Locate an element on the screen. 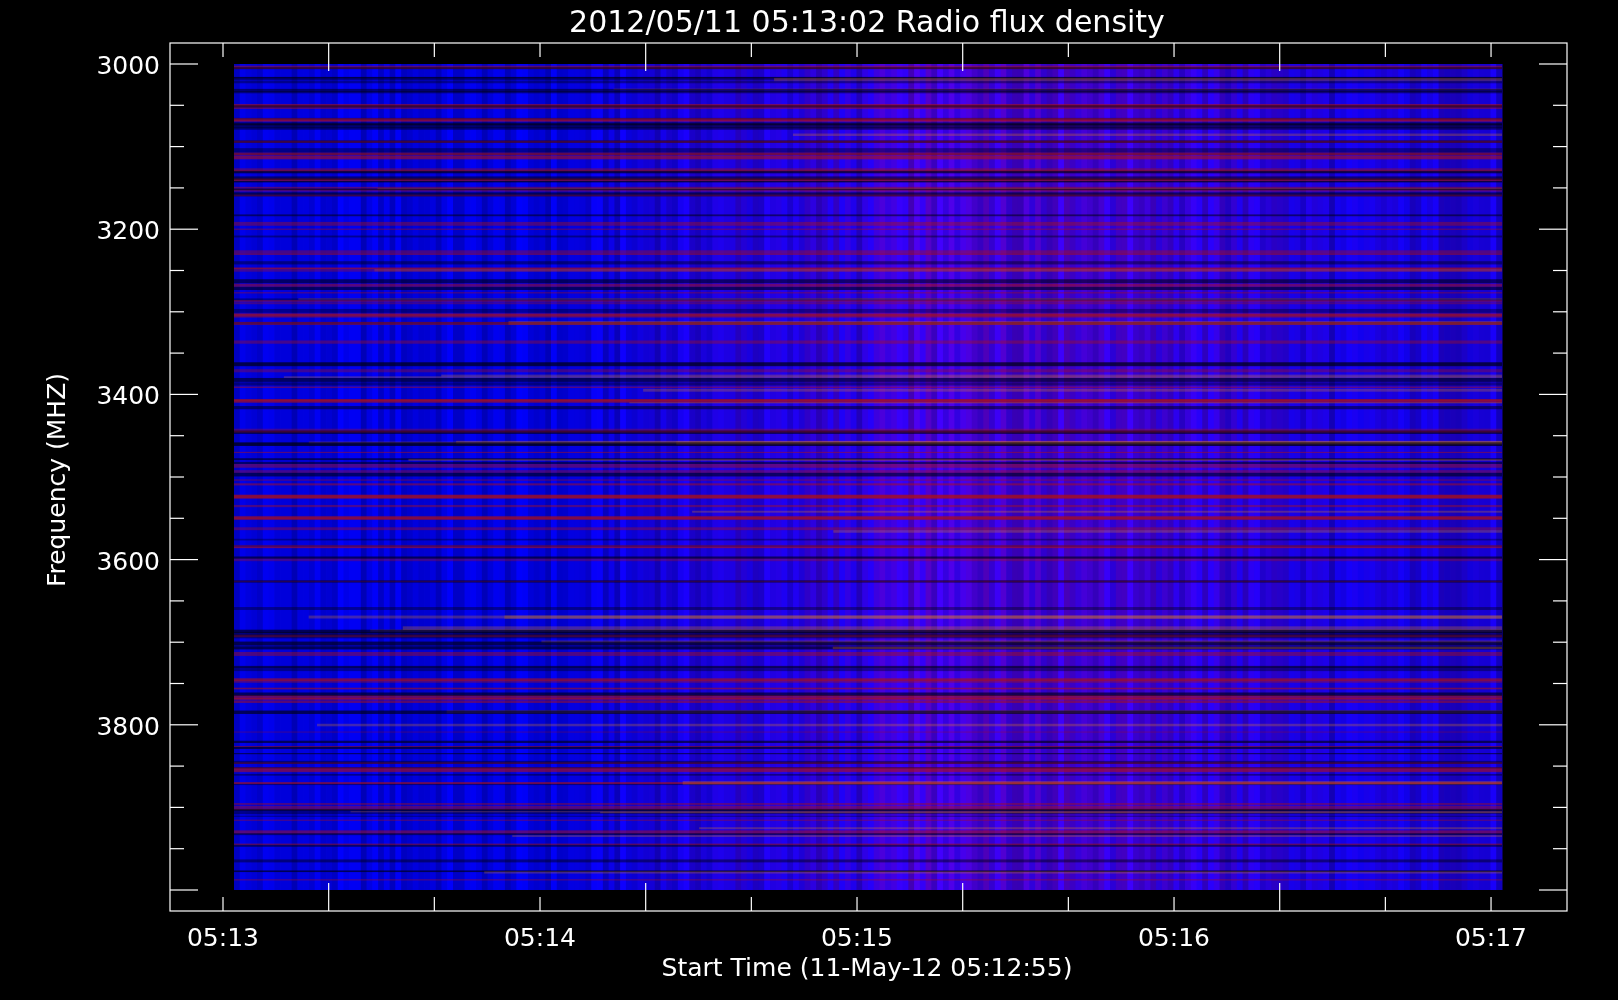 The image size is (1618, 1000). x-tick-label: 05:14 is located at coordinates (540, 937).